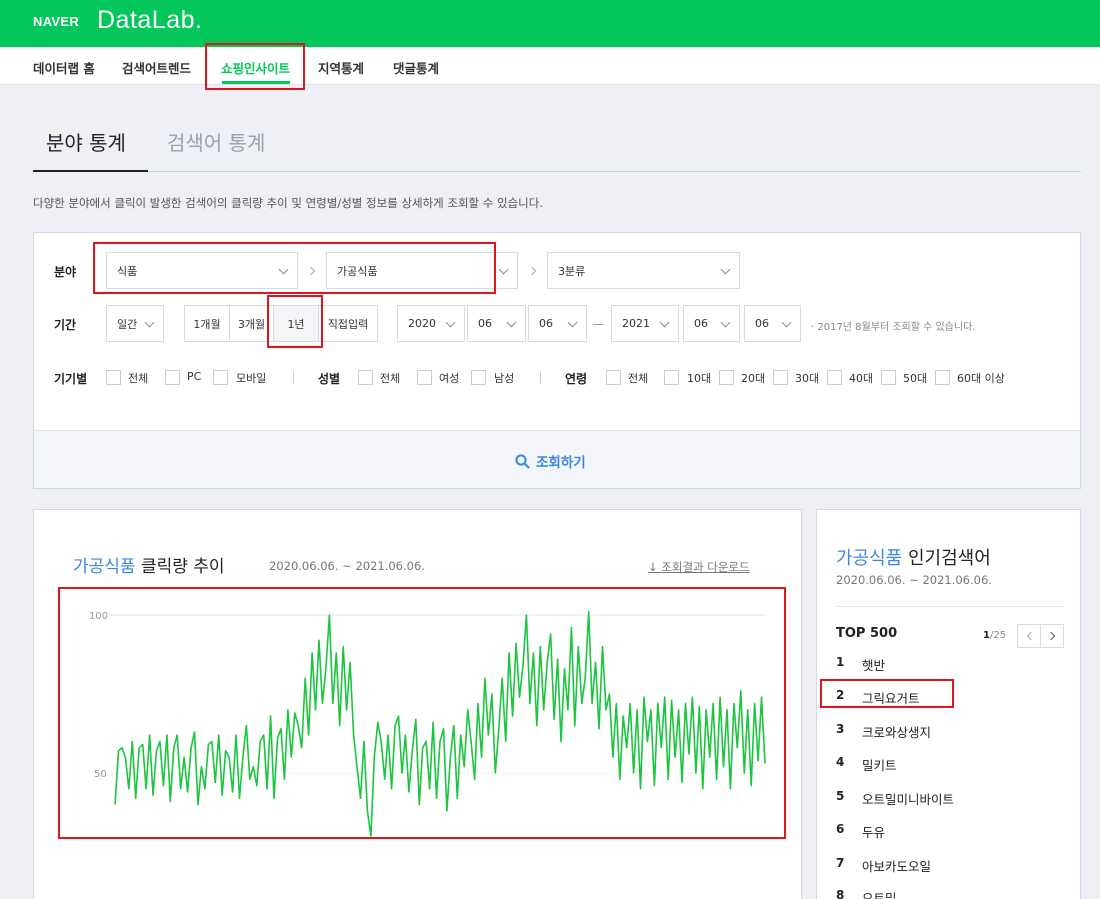 The width and height of the screenshot is (1100, 899). What do you see at coordinates (873, 831) in the screenshot?
I see `keyword-item: 두유` at bounding box center [873, 831].